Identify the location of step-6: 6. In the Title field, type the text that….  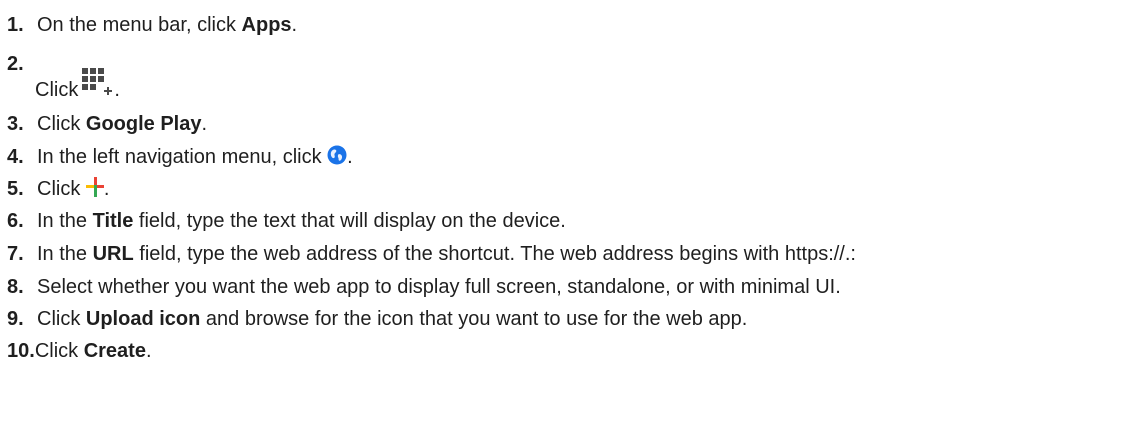
(286, 221).